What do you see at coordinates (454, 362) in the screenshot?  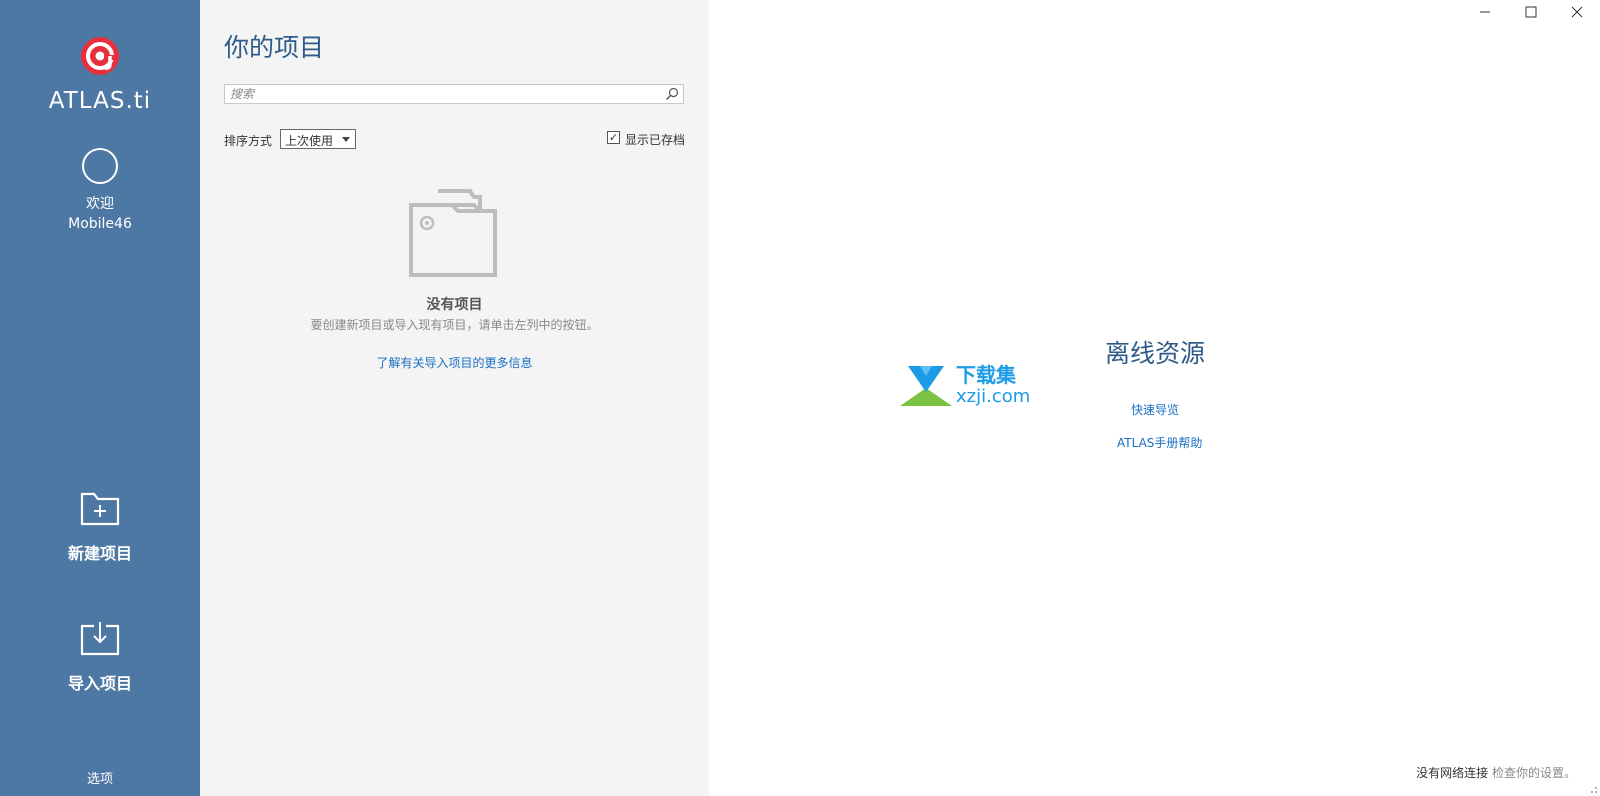 I see `learn-more-link: 了解有关导入项目的更多信息` at bounding box center [454, 362].